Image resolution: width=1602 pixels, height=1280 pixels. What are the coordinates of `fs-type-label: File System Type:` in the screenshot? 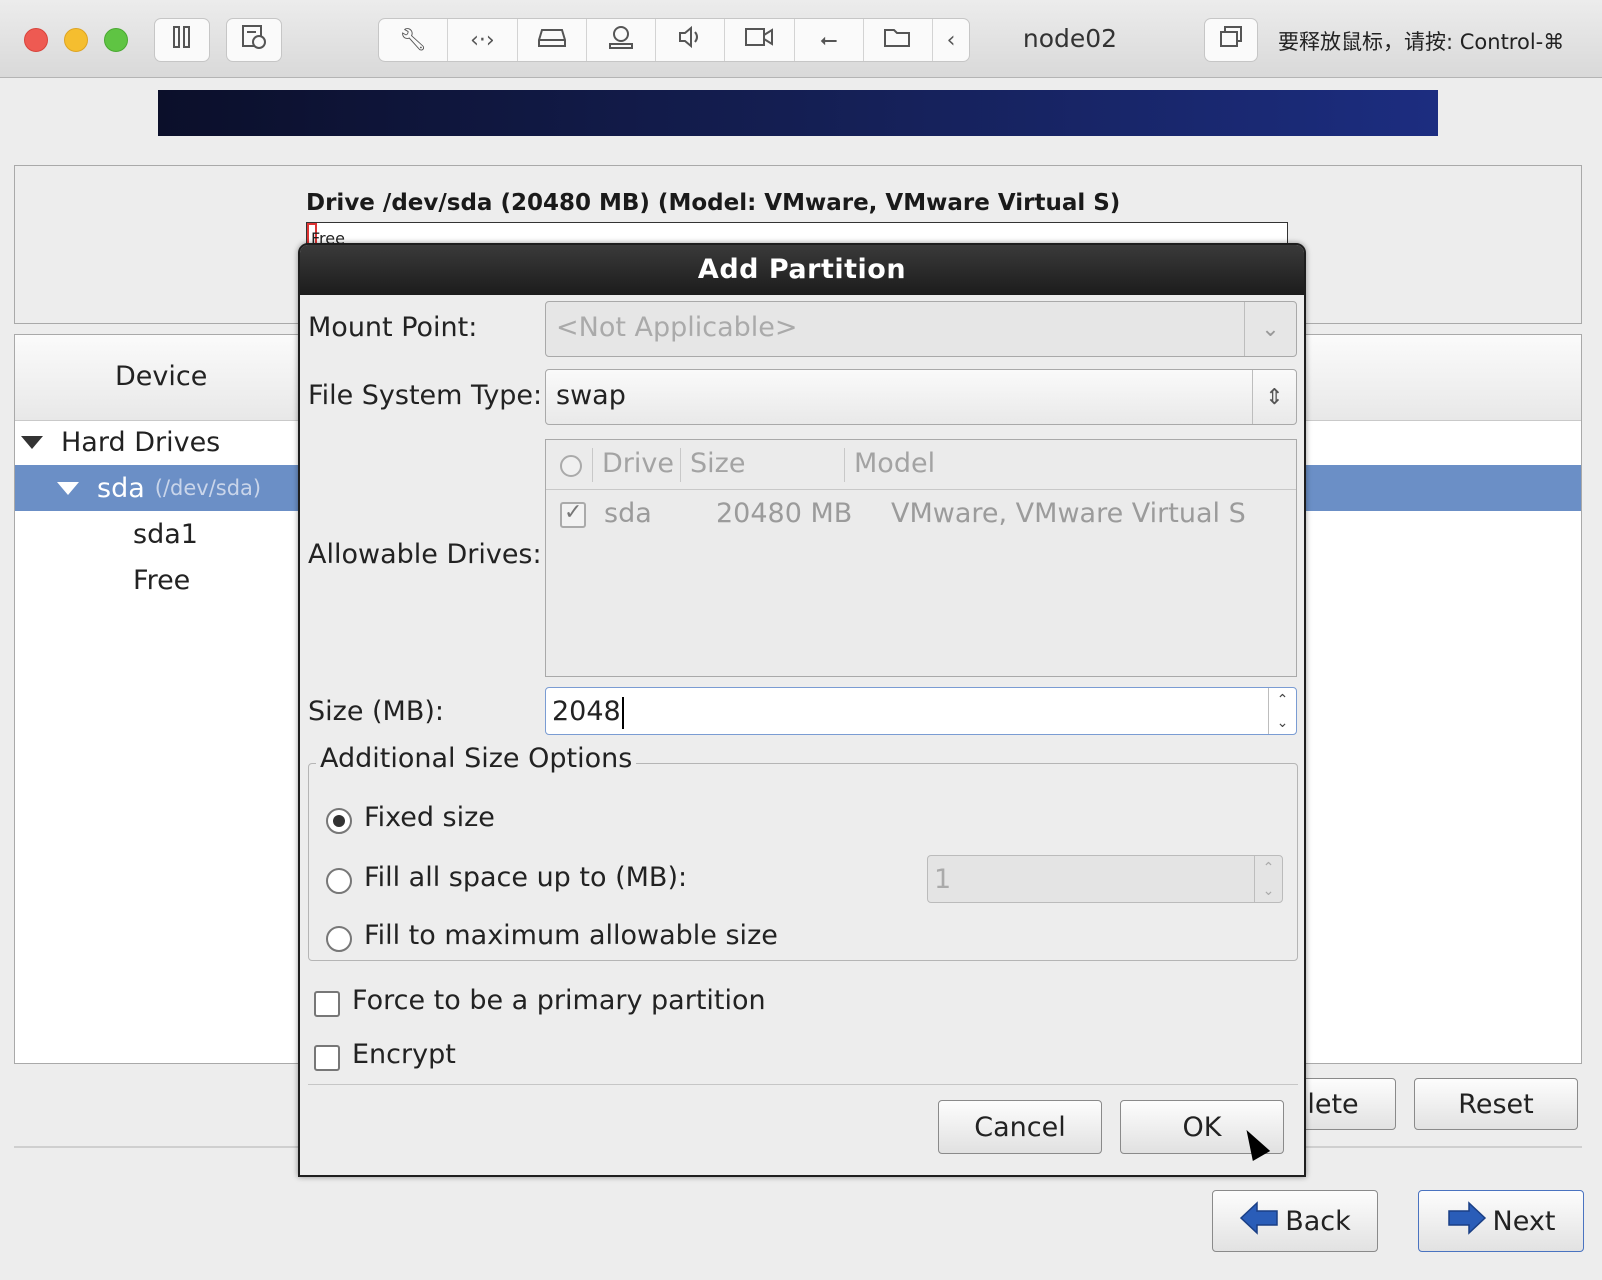 It's located at (425, 395).